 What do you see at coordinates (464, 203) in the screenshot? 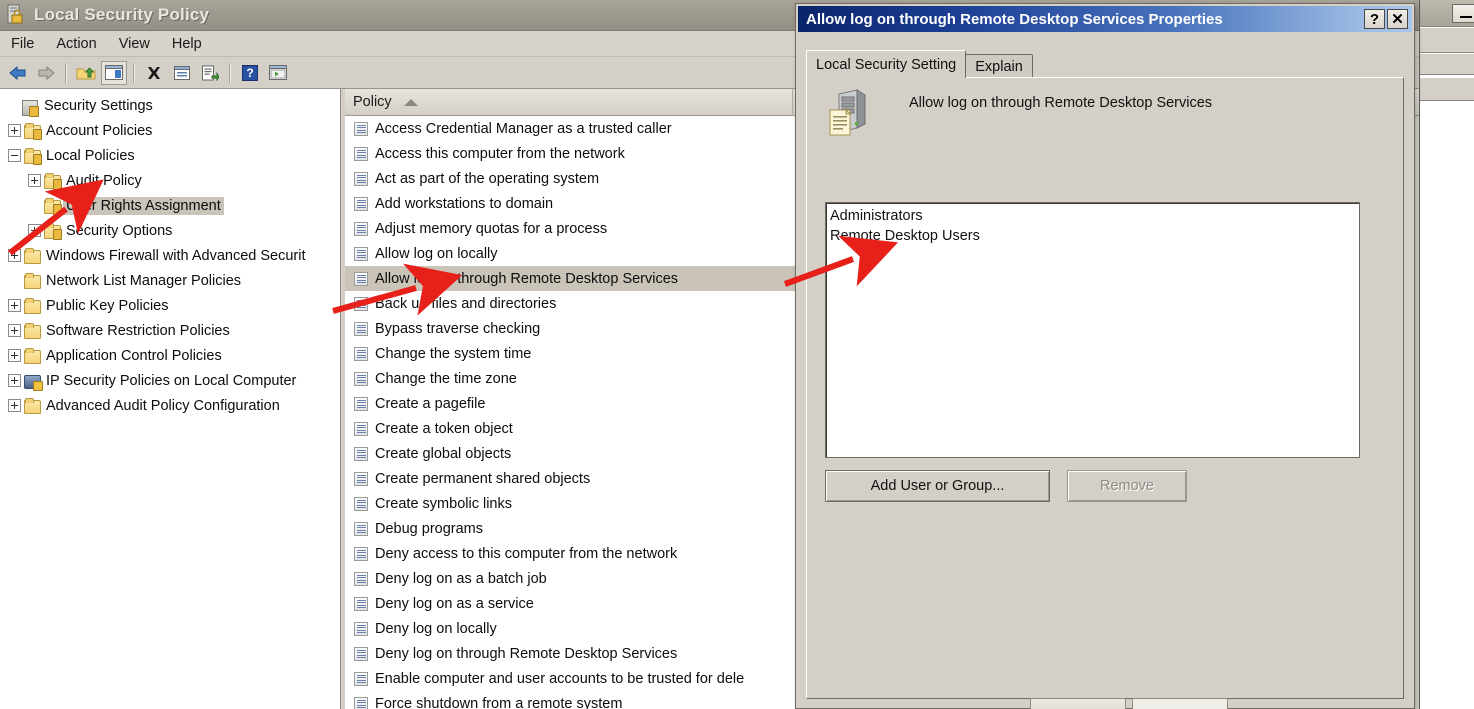
I see `policy-name: Add workstations to domain` at bounding box center [464, 203].